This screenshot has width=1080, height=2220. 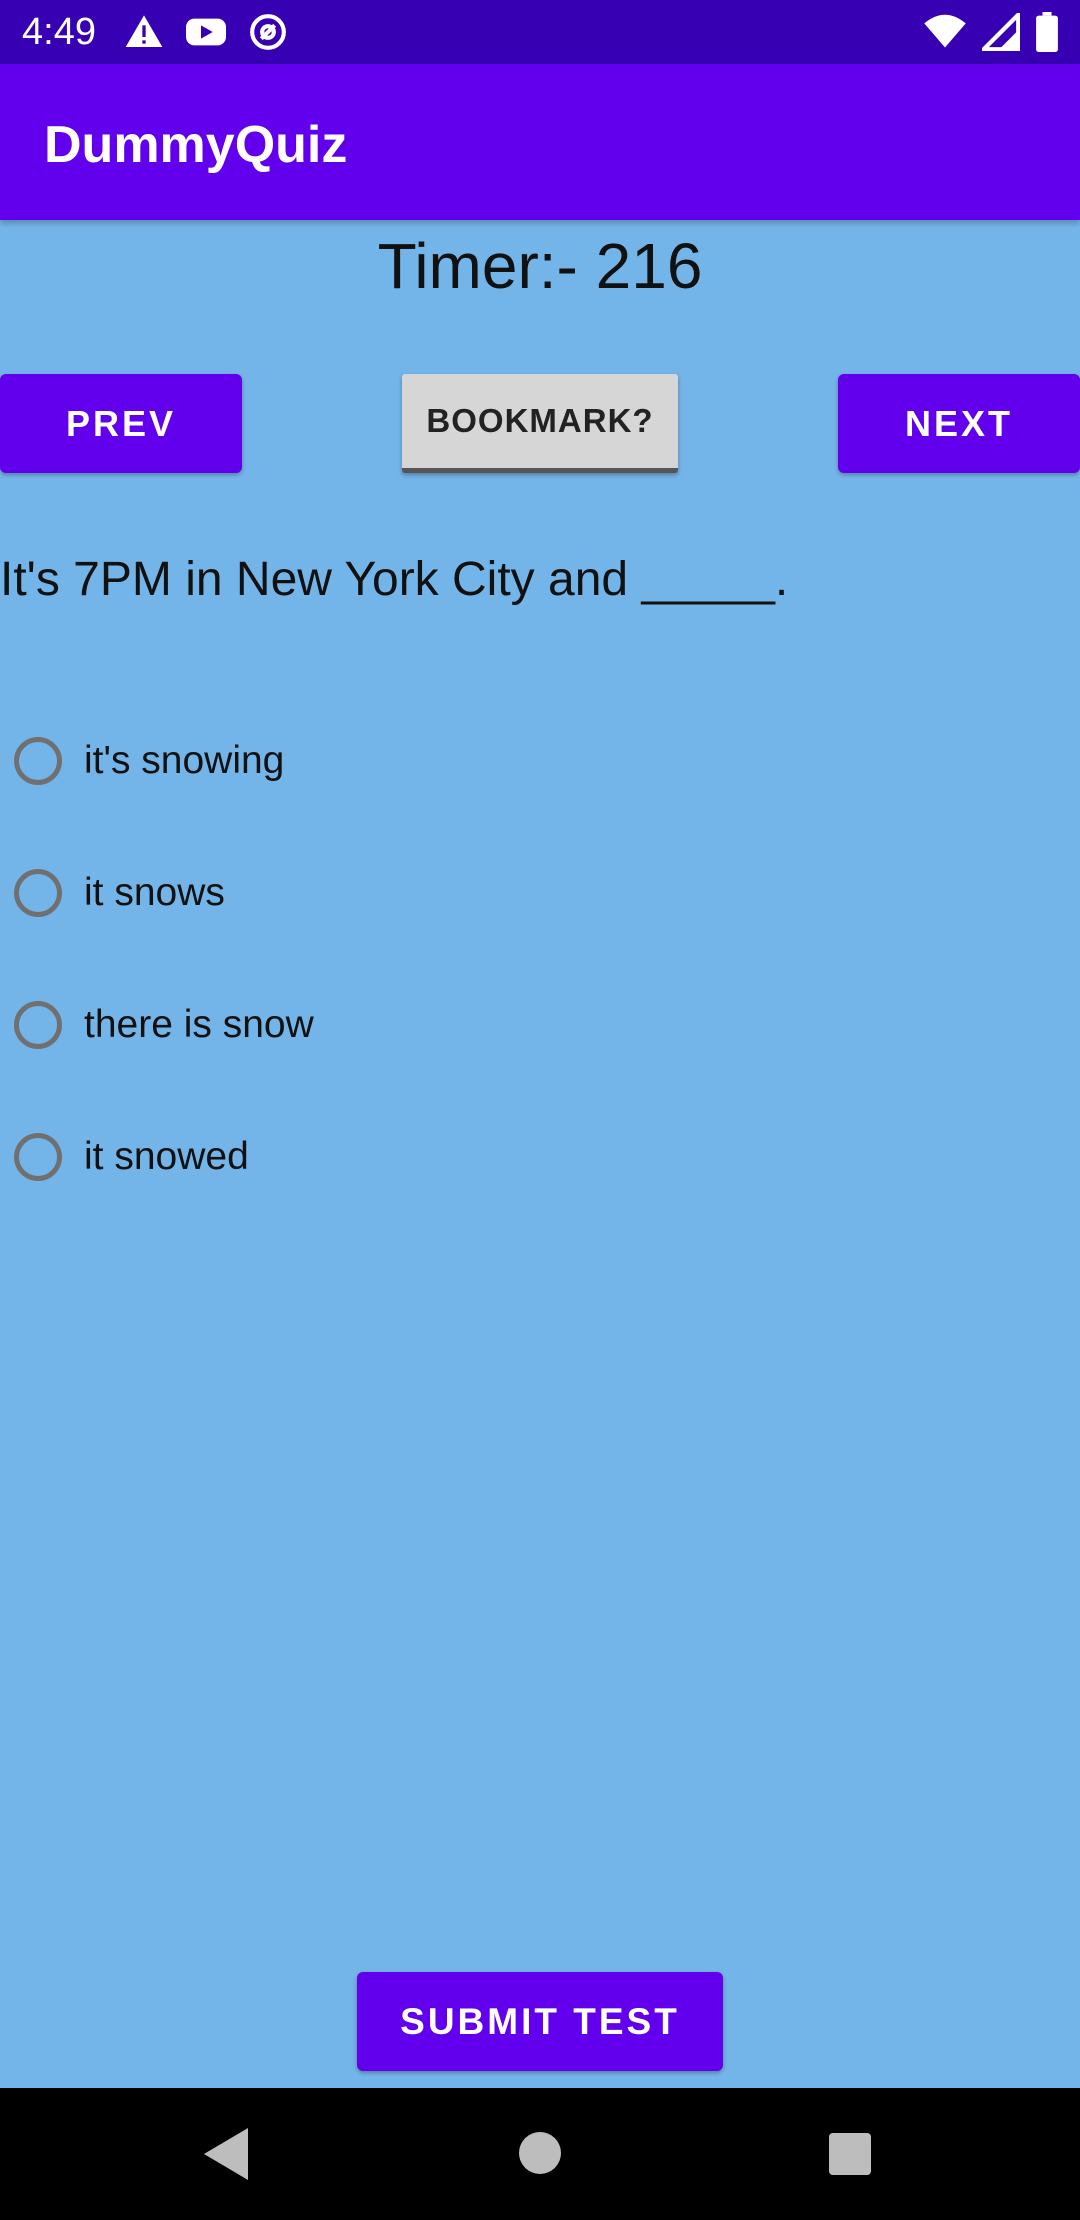 I want to click on recents-icon, so click(x=850, y=2154).